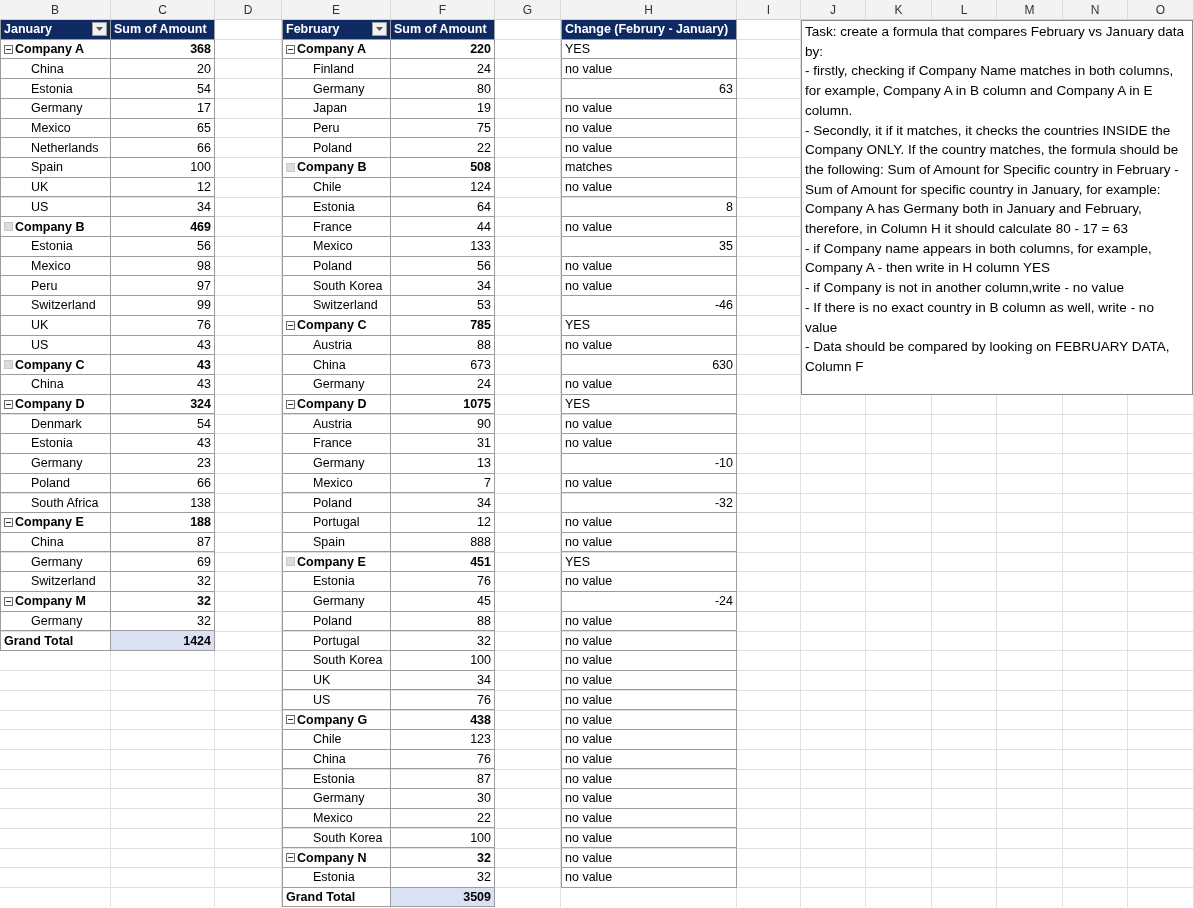  What do you see at coordinates (163, 463) in the screenshot?
I see `table-cell: 23` at bounding box center [163, 463].